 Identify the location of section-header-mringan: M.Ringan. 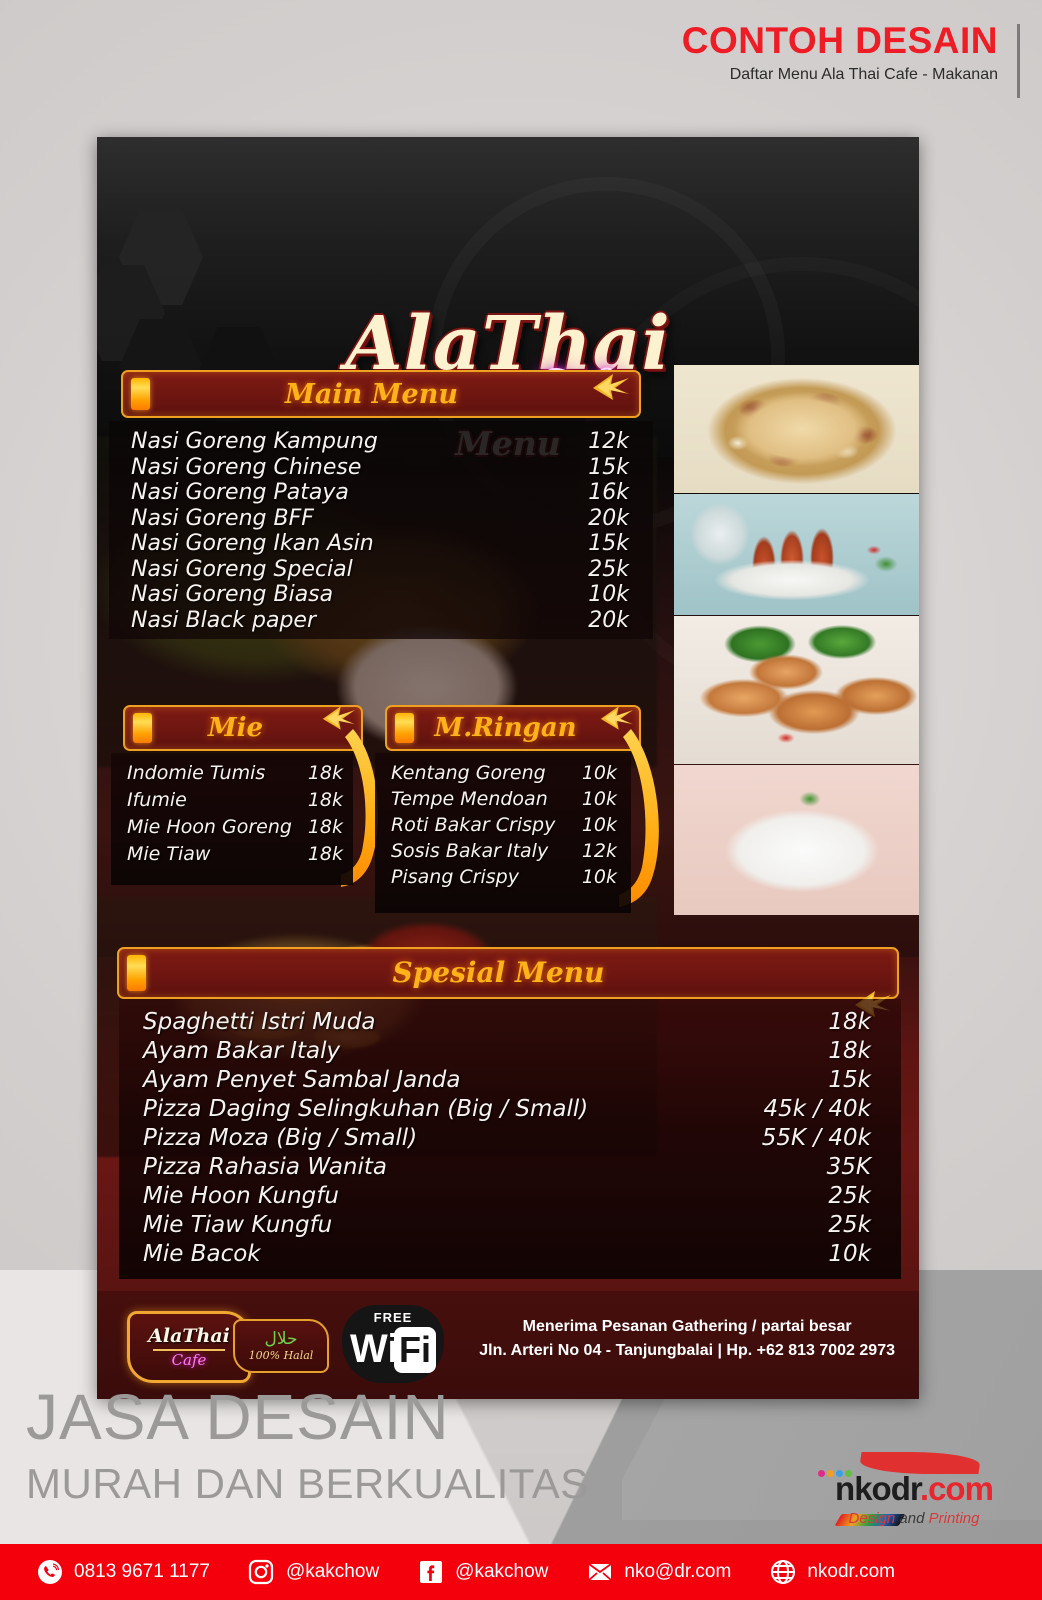
(513, 728).